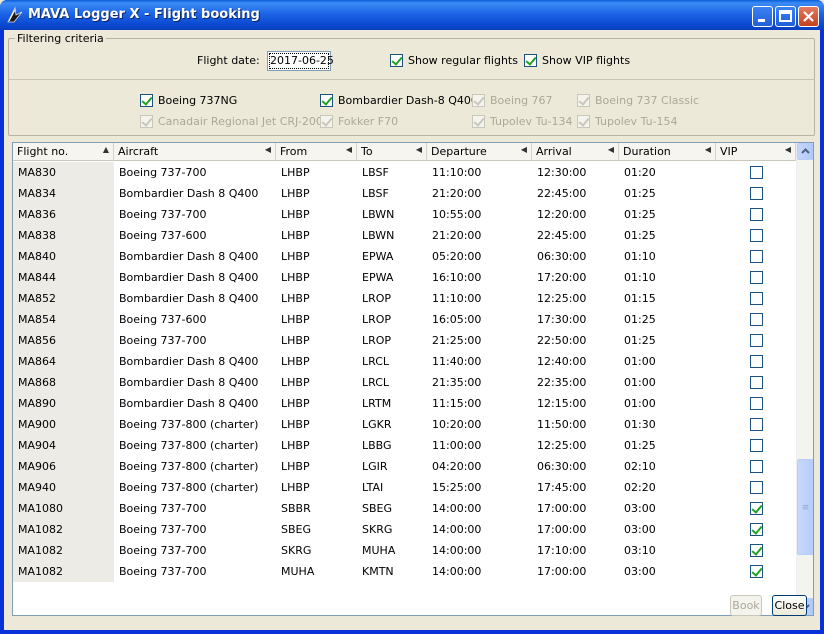 The width and height of the screenshot is (824, 634). Describe the element at coordinates (640, 193) in the screenshot. I see `cell-duration: 01:25` at that location.